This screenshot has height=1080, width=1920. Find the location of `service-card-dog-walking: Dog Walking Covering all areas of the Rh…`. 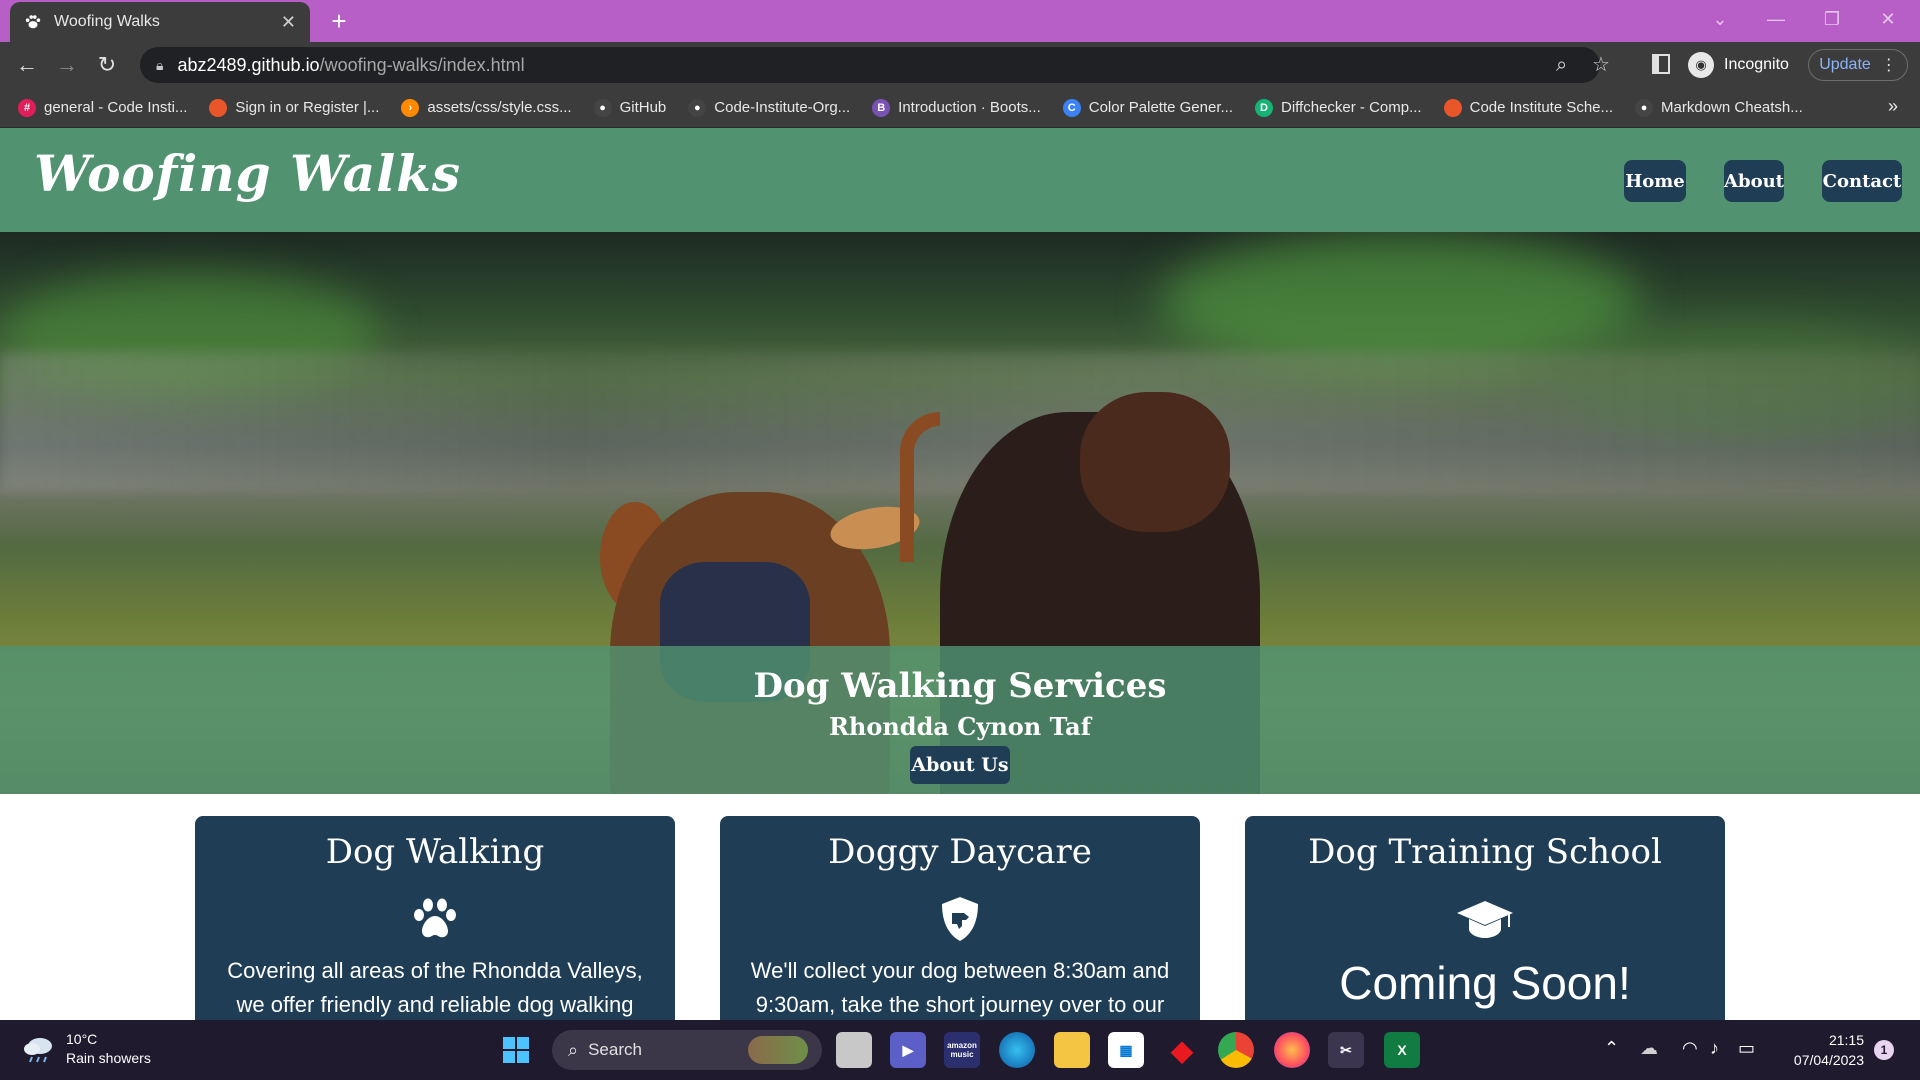

service-card-dog-walking: Dog Walking Covering all areas of the Rh… is located at coordinates (435, 926).